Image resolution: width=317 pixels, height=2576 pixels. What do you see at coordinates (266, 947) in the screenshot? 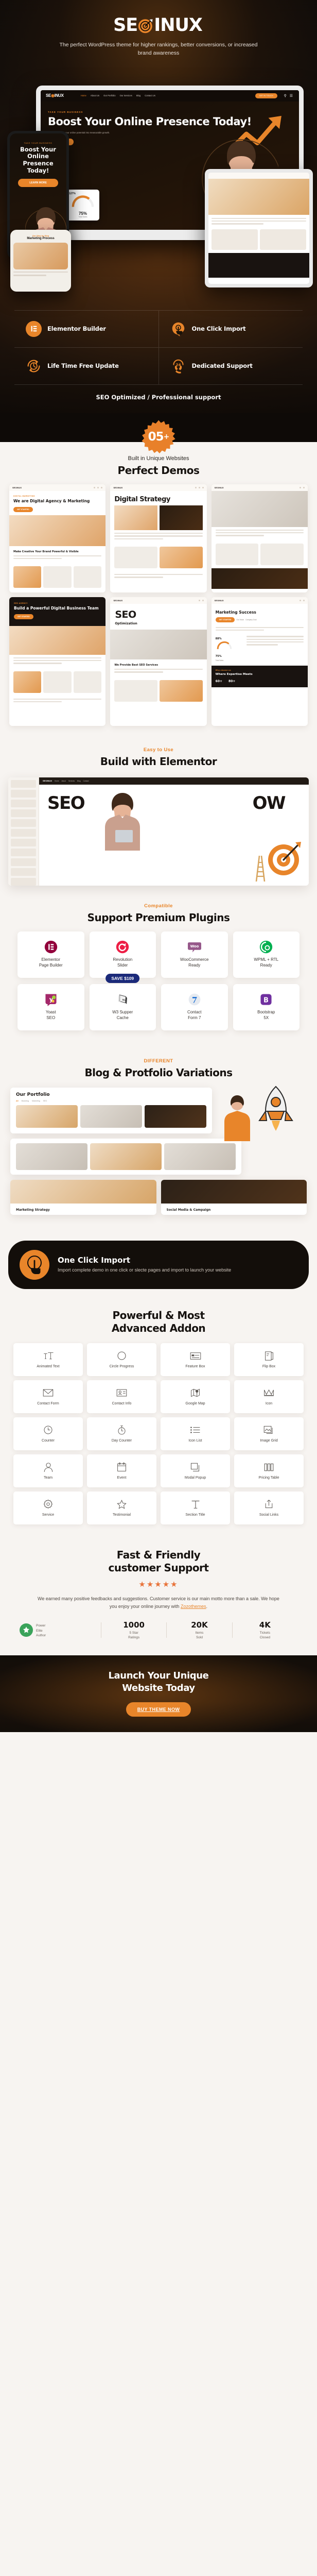
I see `wpml-icon` at bounding box center [266, 947].